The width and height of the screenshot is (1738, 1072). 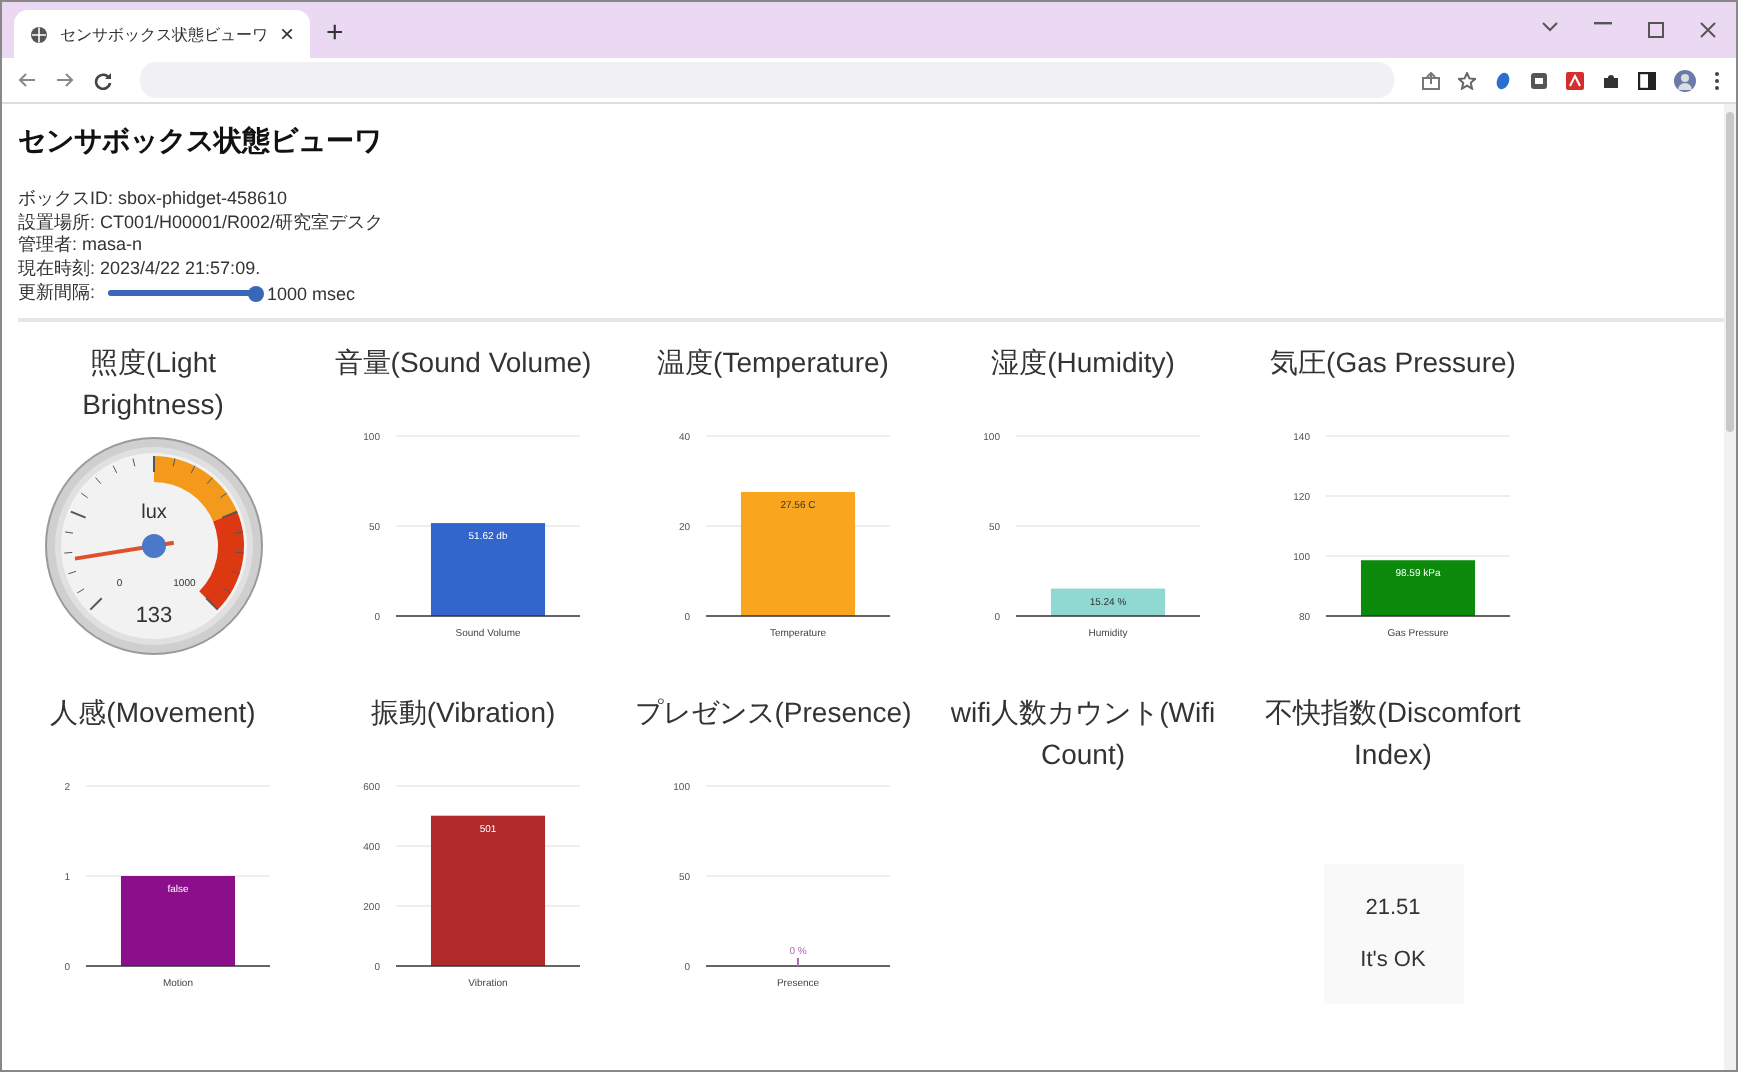 What do you see at coordinates (1575, 80) in the screenshot?
I see `pdf-icon` at bounding box center [1575, 80].